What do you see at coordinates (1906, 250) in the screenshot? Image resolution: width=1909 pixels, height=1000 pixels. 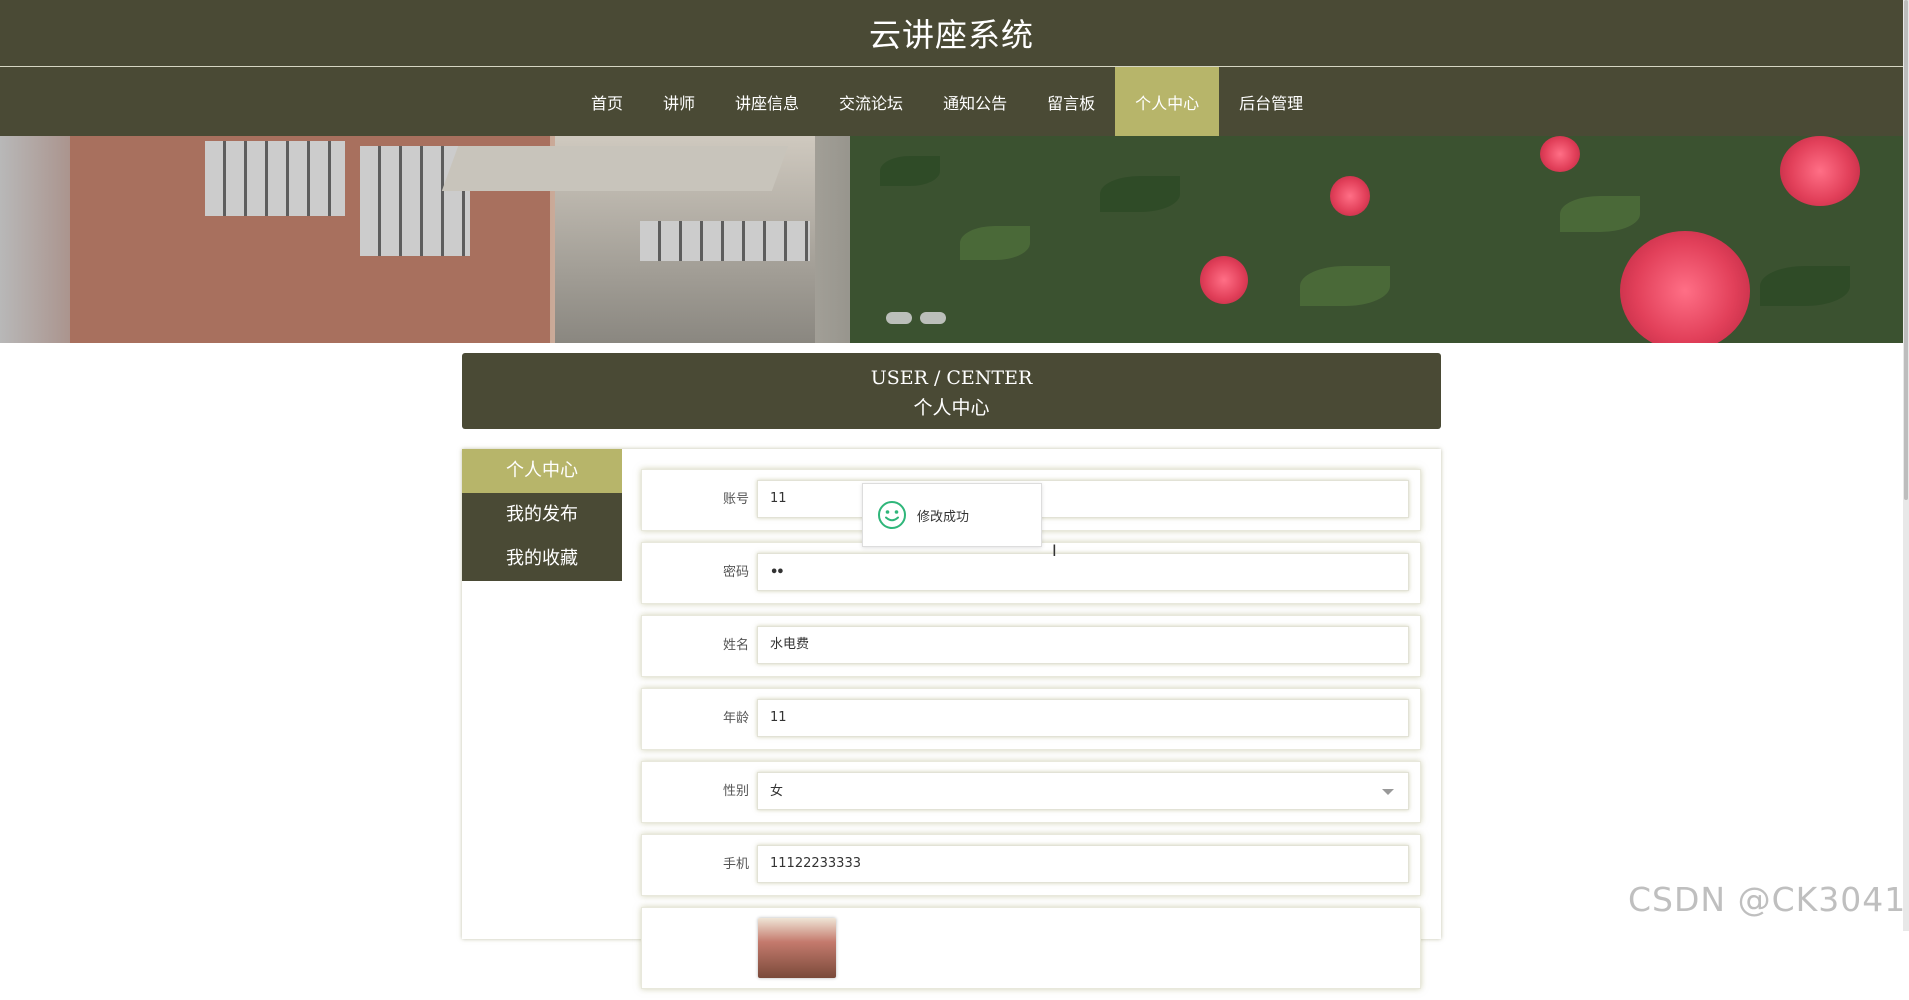 I see `scrollbar-thumb` at bounding box center [1906, 250].